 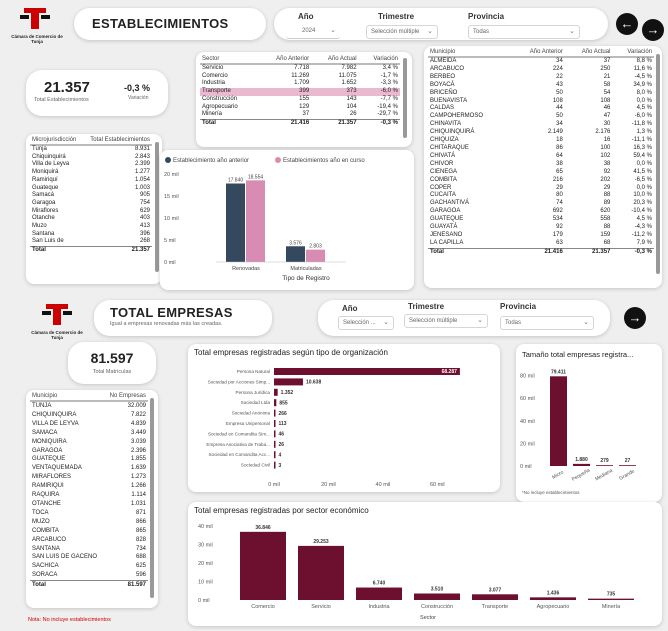 I want to click on table-row: OTANCHE 1.031, so click(x=89, y=504).